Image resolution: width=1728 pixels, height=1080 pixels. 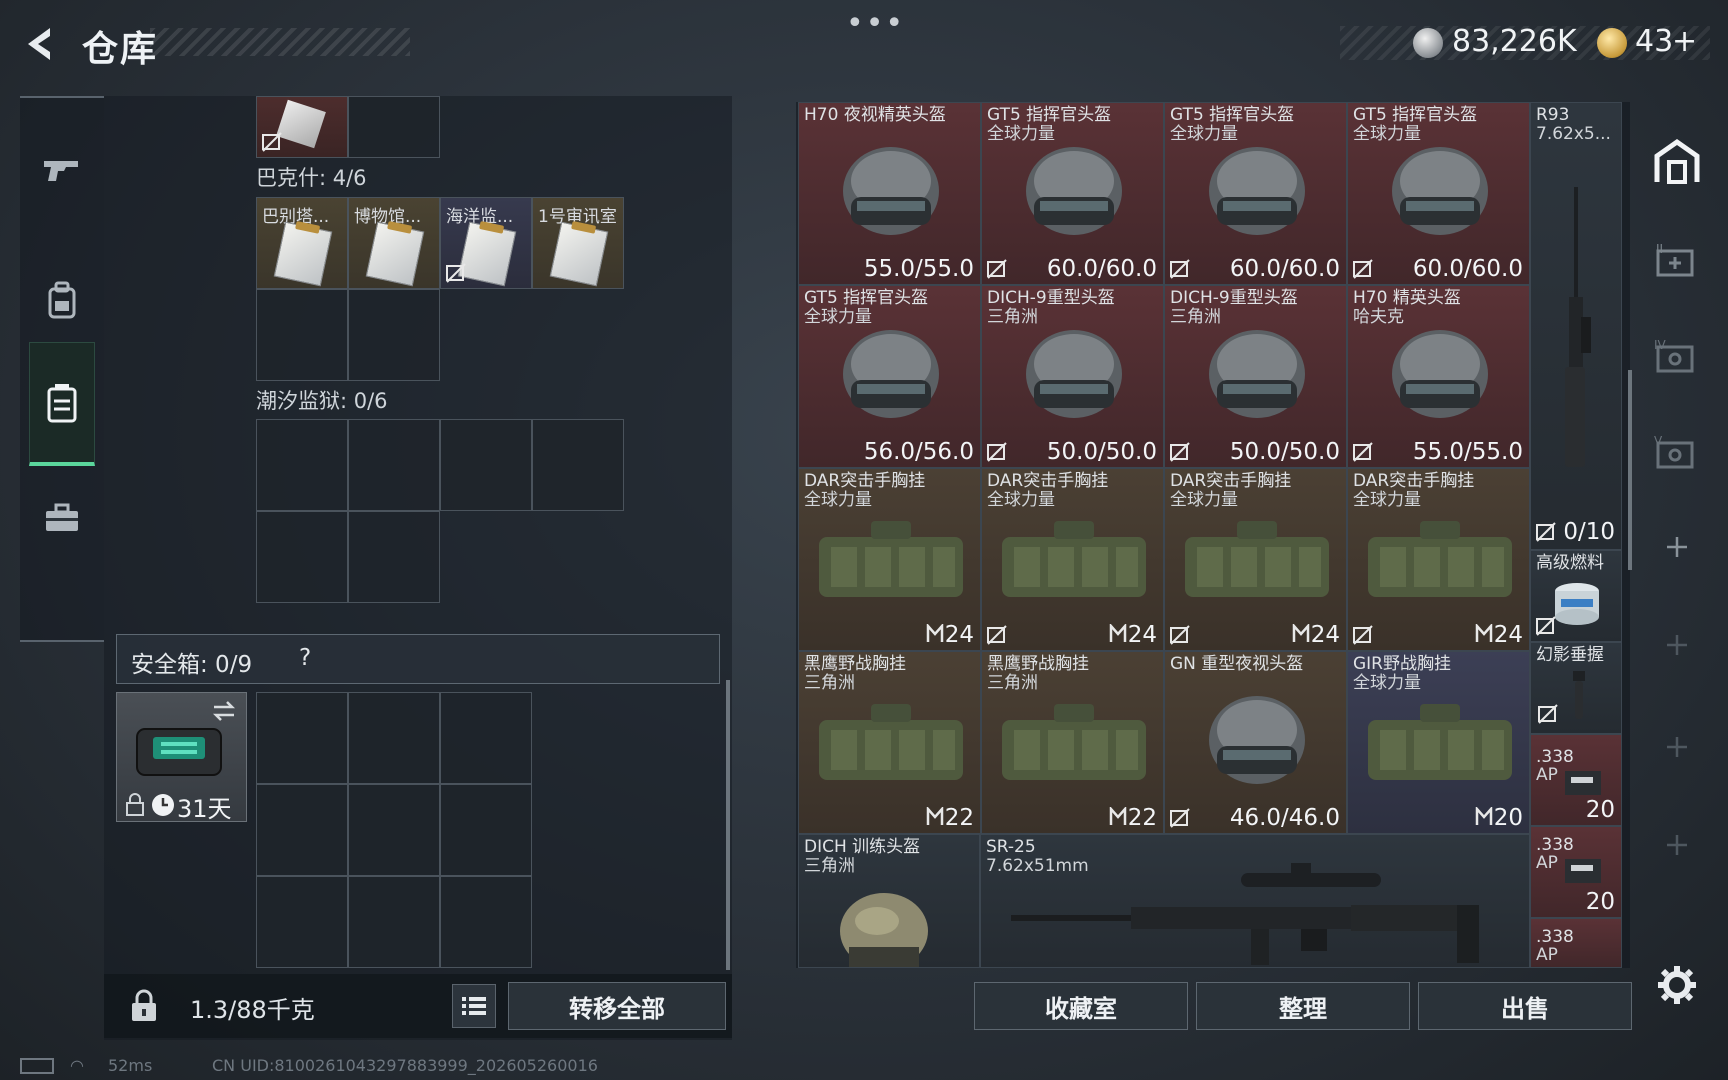 I want to click on lock-button, so click(x=144, y=1006).